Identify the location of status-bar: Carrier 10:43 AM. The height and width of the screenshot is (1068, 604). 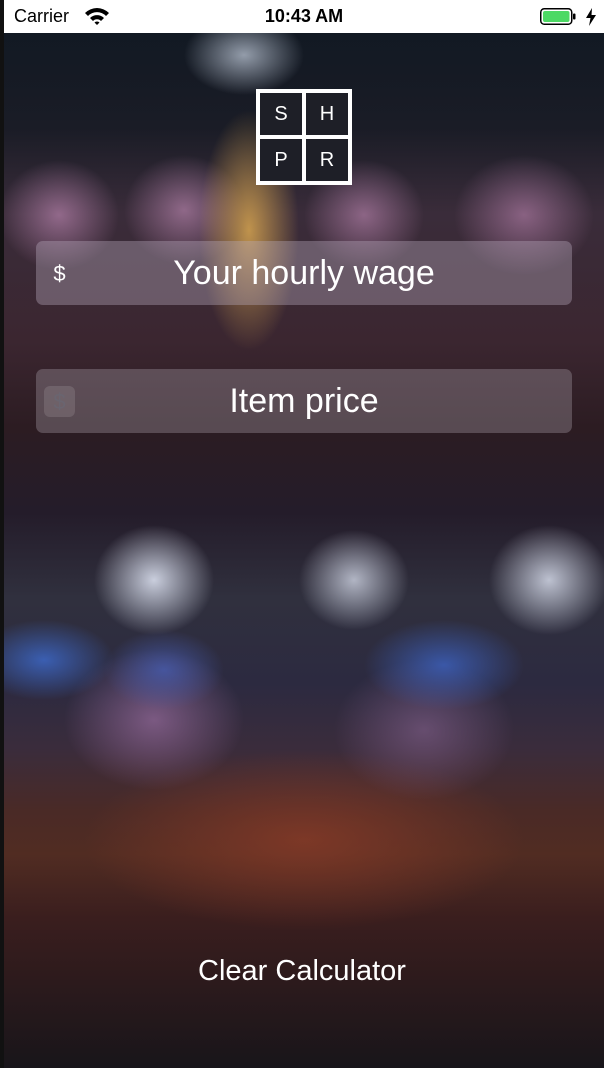
(304, 16).